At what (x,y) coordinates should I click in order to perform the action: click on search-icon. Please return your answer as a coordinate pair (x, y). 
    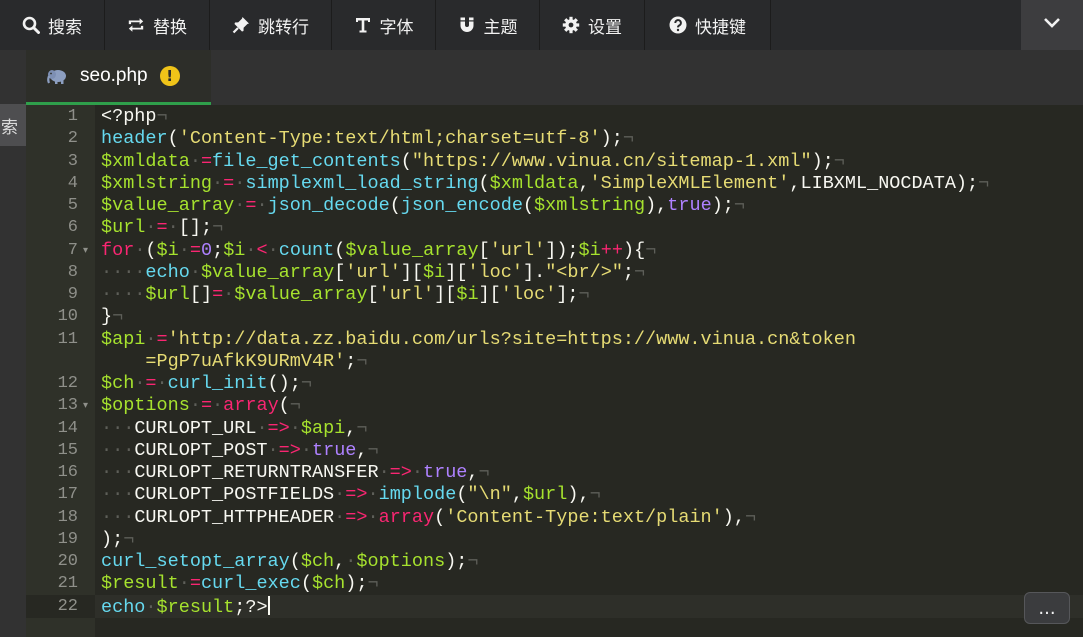
    Looking at the image, I should click on (31, 25).